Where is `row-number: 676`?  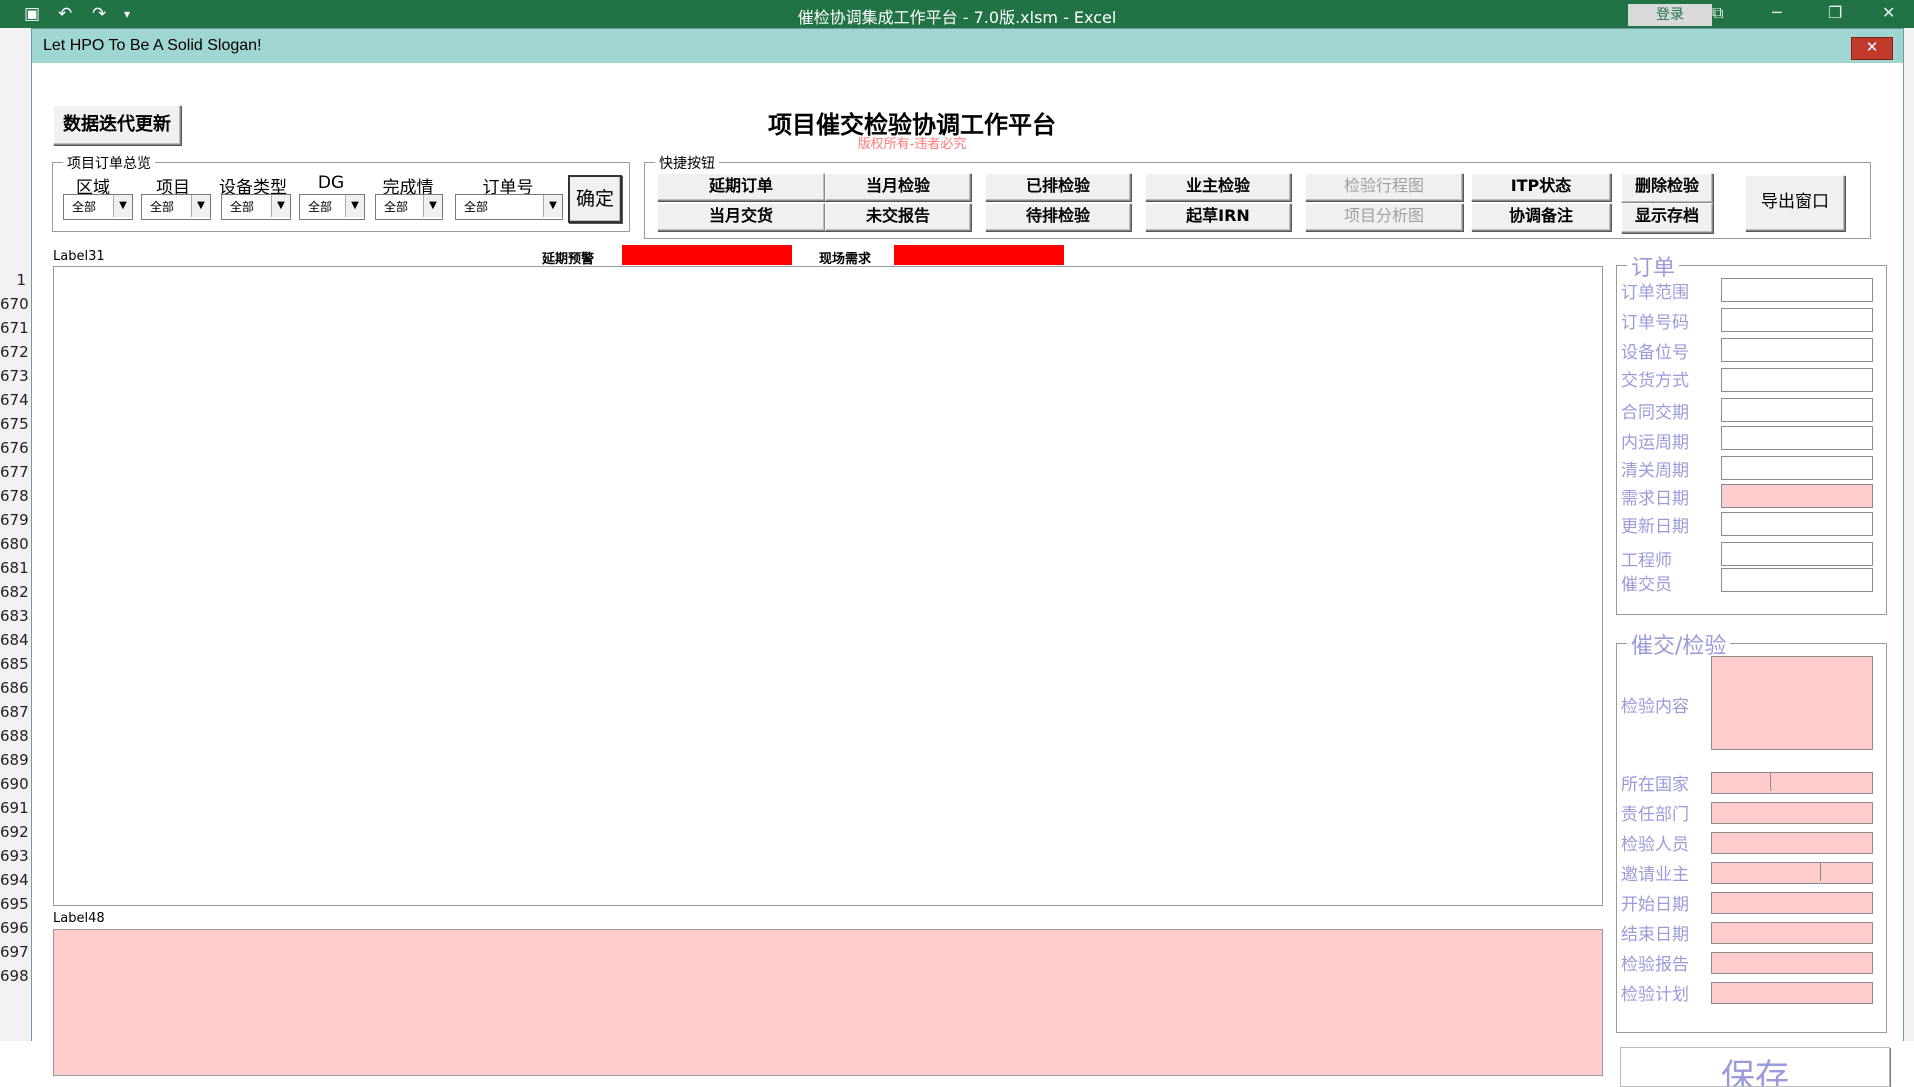 row-number: 676 is located at coordinates (14, 448).